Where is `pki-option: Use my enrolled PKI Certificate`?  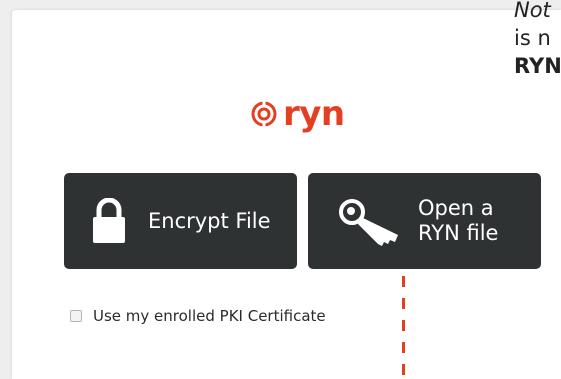 pki-option: Use my enrolled PKI Certificate is located at coordinates (198, 316).